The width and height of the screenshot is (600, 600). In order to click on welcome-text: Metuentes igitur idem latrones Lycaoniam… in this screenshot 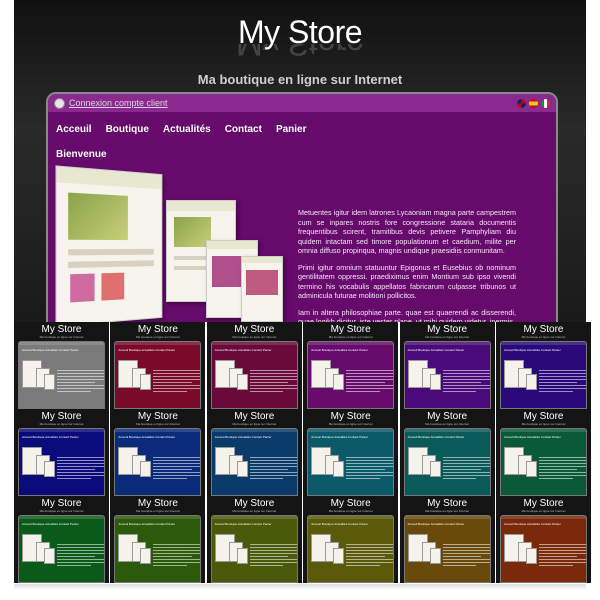, I will do `click(407, 265)`.